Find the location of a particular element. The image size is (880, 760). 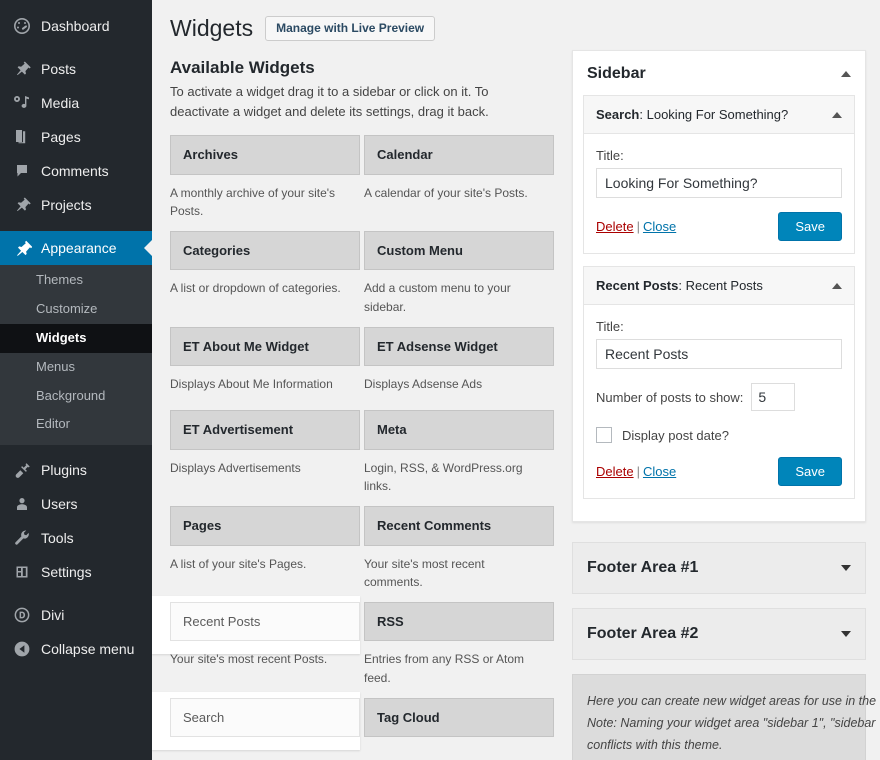

widget-card-description: A list of your site's Pages. is located at coordinates (238, 563).